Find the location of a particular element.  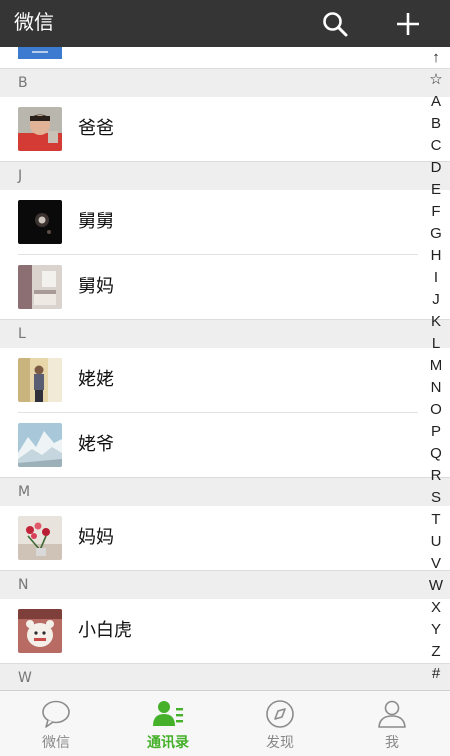

section-letter: W is located at coordinates (25, 678).